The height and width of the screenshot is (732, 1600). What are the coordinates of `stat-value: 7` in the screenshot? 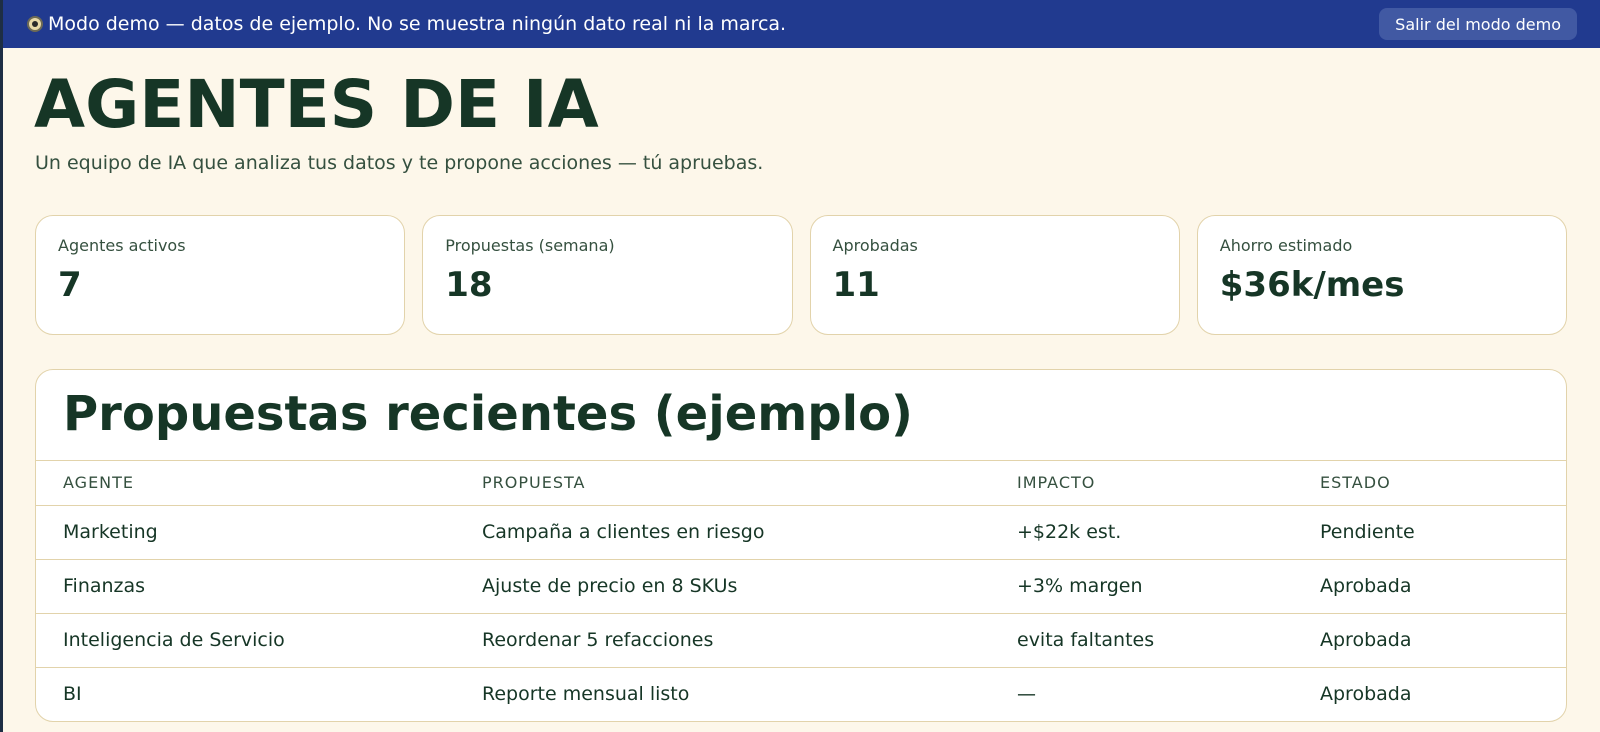 It's located at (70, 285).